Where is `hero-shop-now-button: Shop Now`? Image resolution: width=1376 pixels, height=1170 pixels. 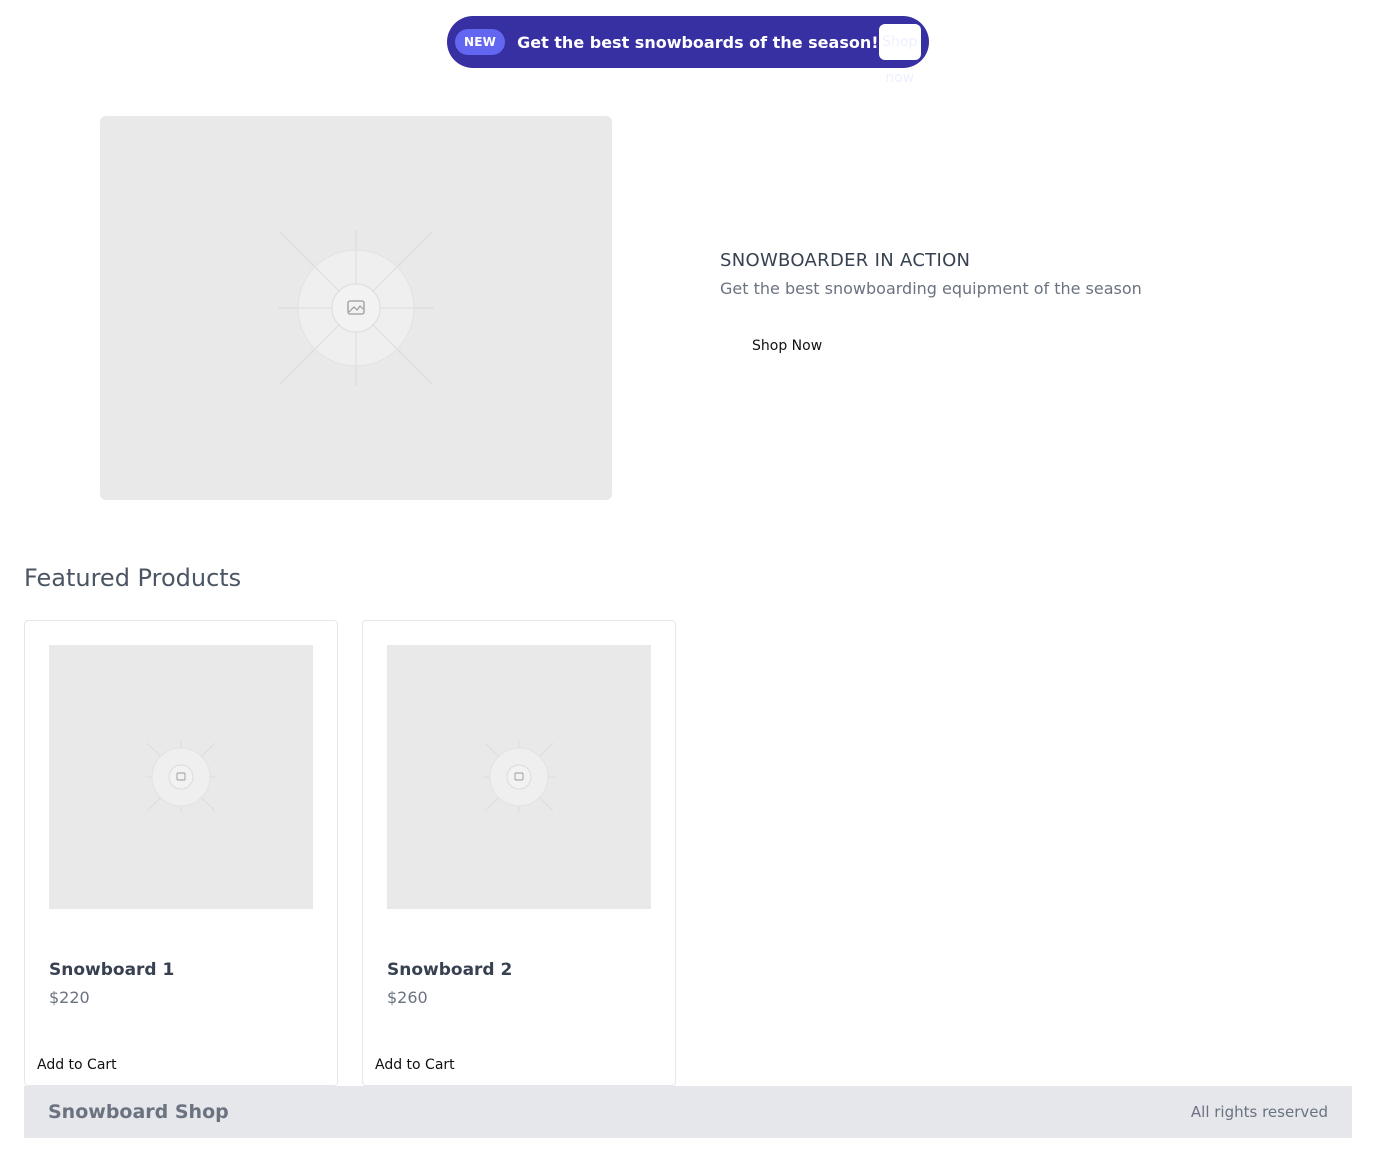 hero-shop-now-button: Shop Now is located at coordinates (787, 346).